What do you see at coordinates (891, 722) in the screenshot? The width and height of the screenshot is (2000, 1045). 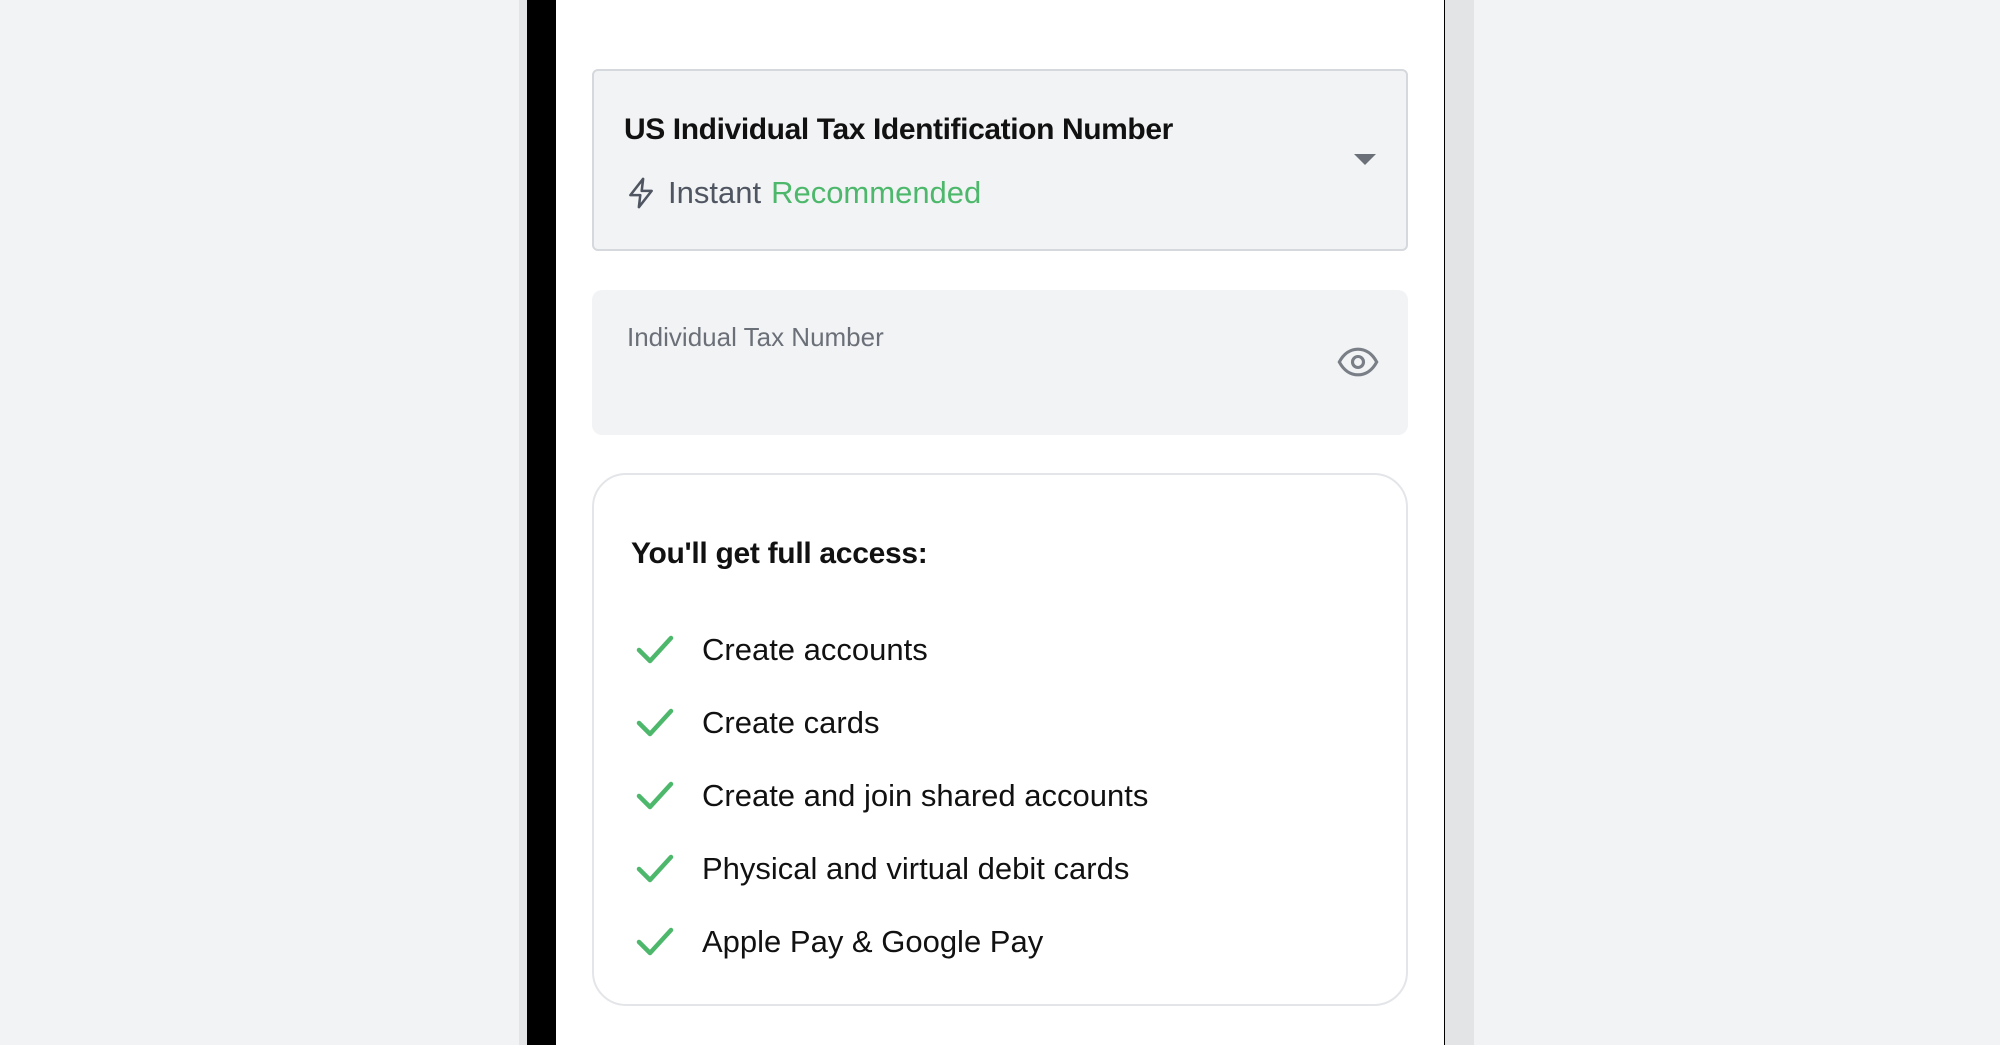 I see `list-item: Create cards` at bounding box center [891, 722].